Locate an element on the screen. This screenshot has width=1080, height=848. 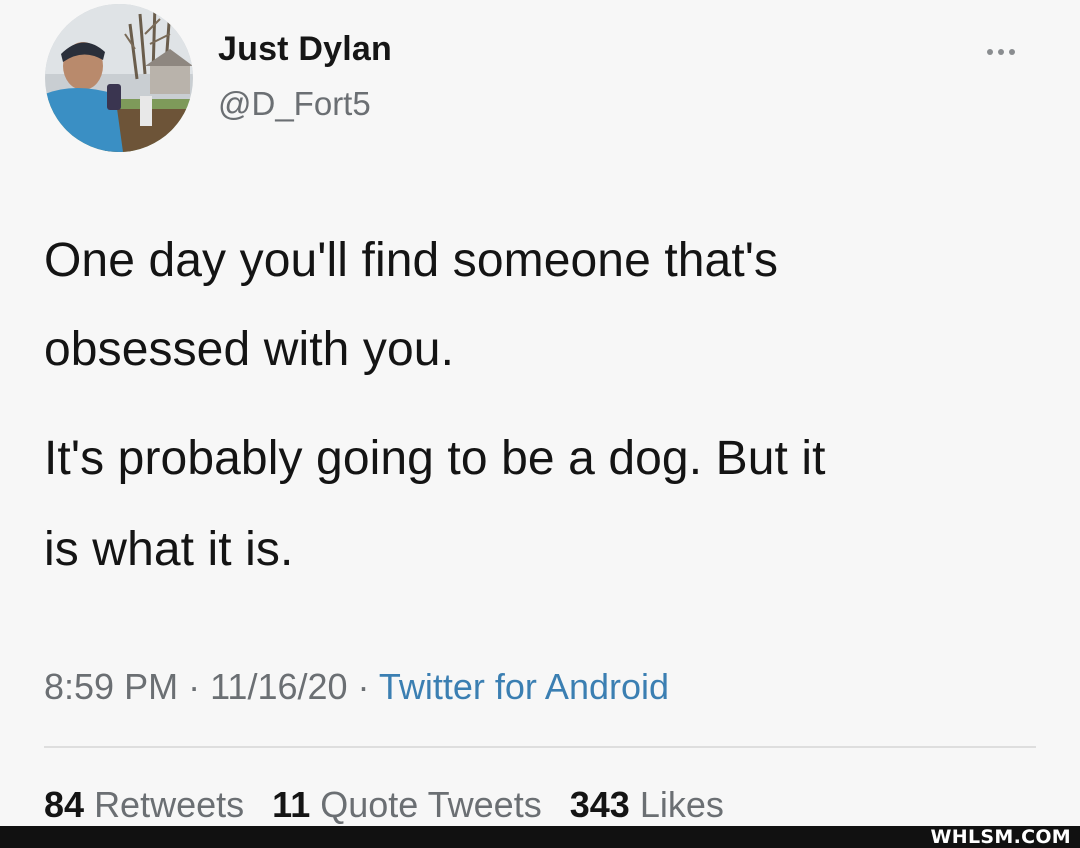
watermark: WHLSM.COM is located at coordinates (1000, 837).